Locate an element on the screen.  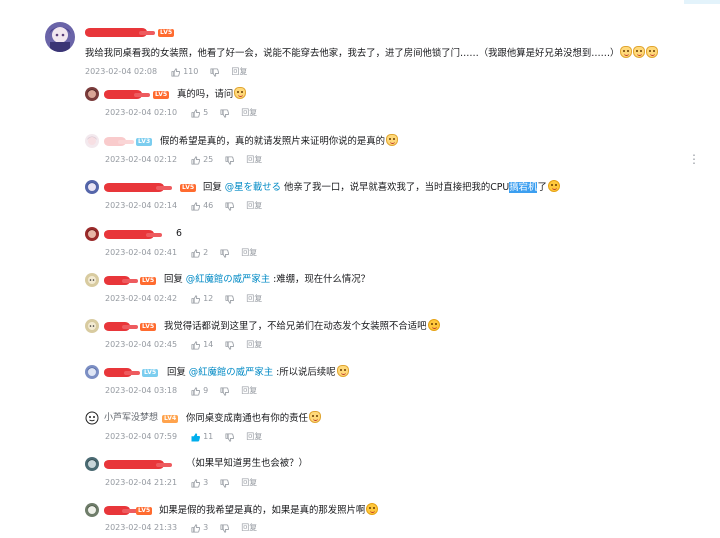
like-count: 2 is located at coordinates (206, 252).